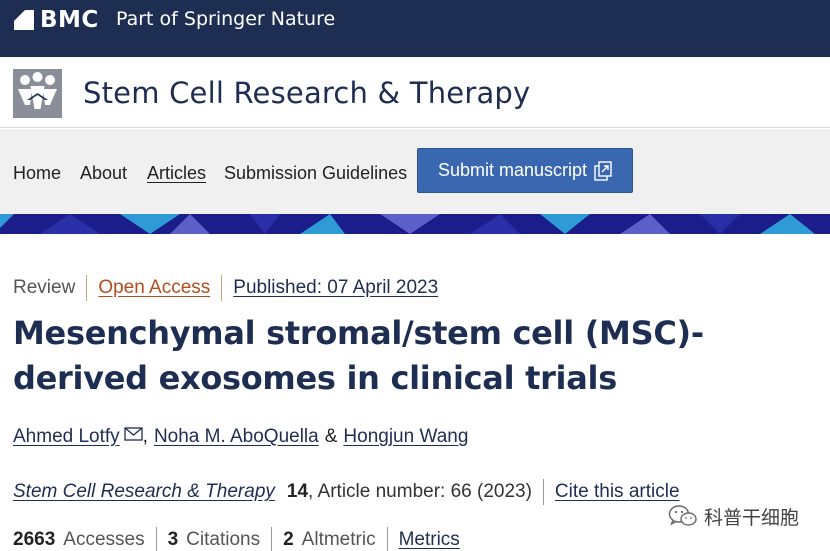  I want to click on metrics-link: Metrics, so click(429, 540).